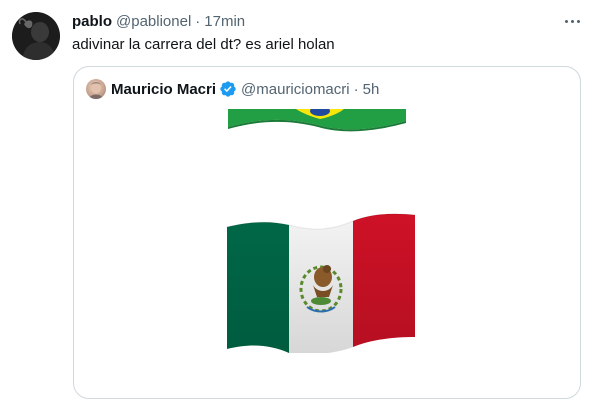 The height and width of the screenshot is (406, 600). I want to click on quoted-tweet-header: Mauricio Macri @mauriciomacri · 5h, so click(232, 89).